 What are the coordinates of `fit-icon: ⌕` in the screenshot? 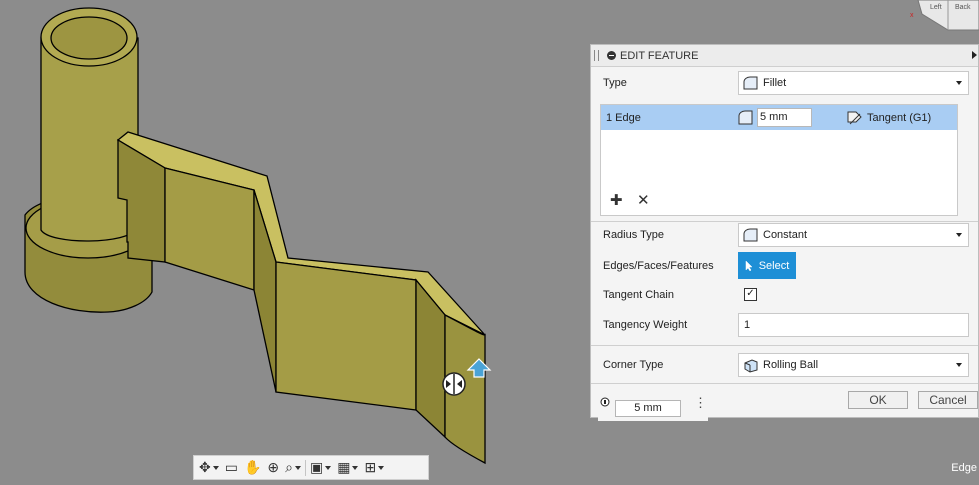 It's located at (293, 468).